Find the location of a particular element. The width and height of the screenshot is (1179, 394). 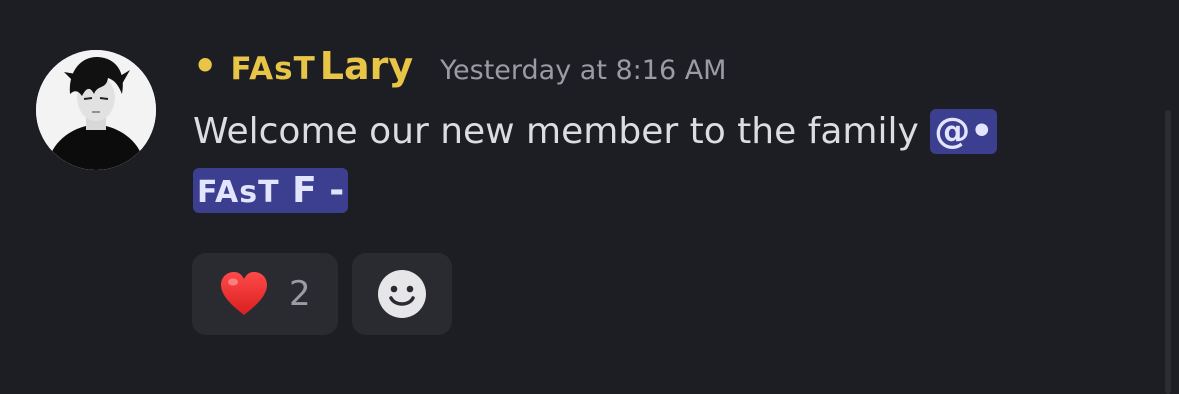

mention-head: @• is located at coordinates (964, 131).